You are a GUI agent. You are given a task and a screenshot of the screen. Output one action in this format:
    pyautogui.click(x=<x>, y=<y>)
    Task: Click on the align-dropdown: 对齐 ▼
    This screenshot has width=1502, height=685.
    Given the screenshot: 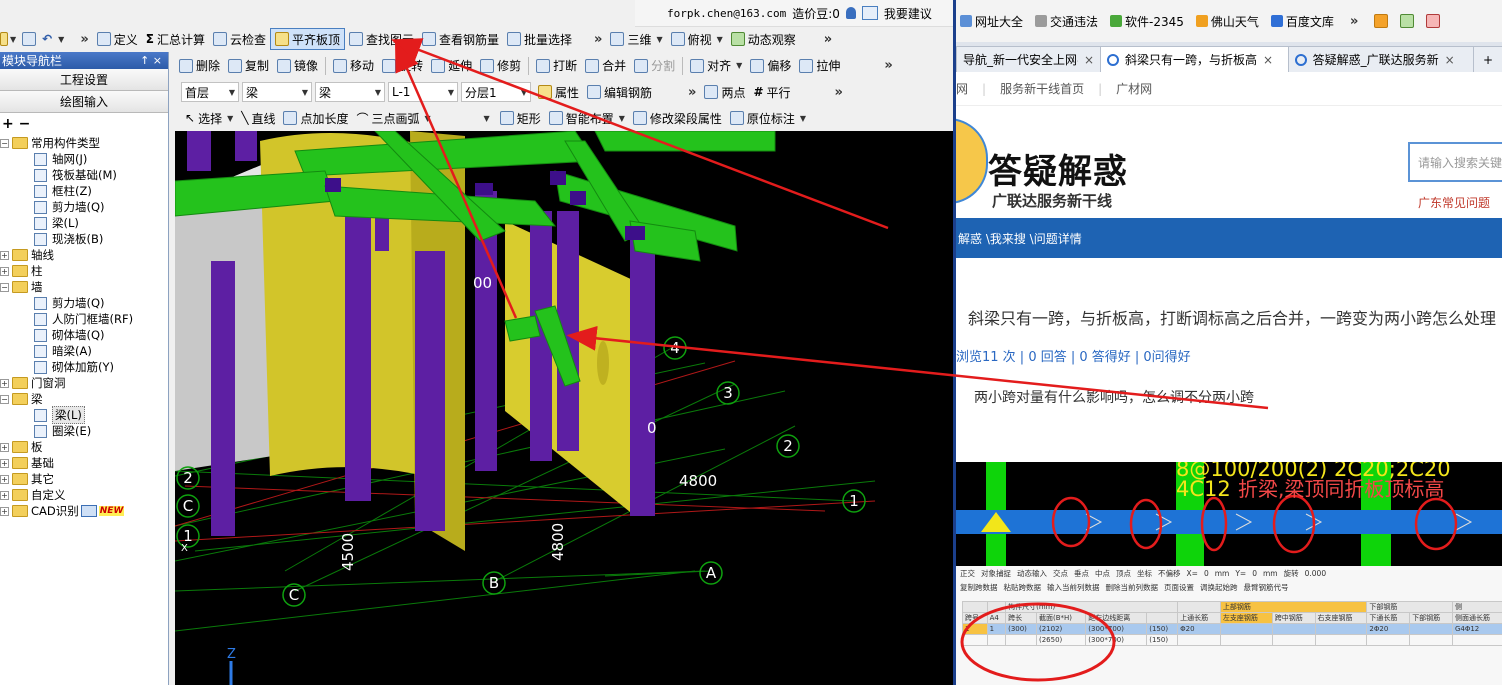 What is the action you would take?
    pyautogui.click(x=716, y=66)
    